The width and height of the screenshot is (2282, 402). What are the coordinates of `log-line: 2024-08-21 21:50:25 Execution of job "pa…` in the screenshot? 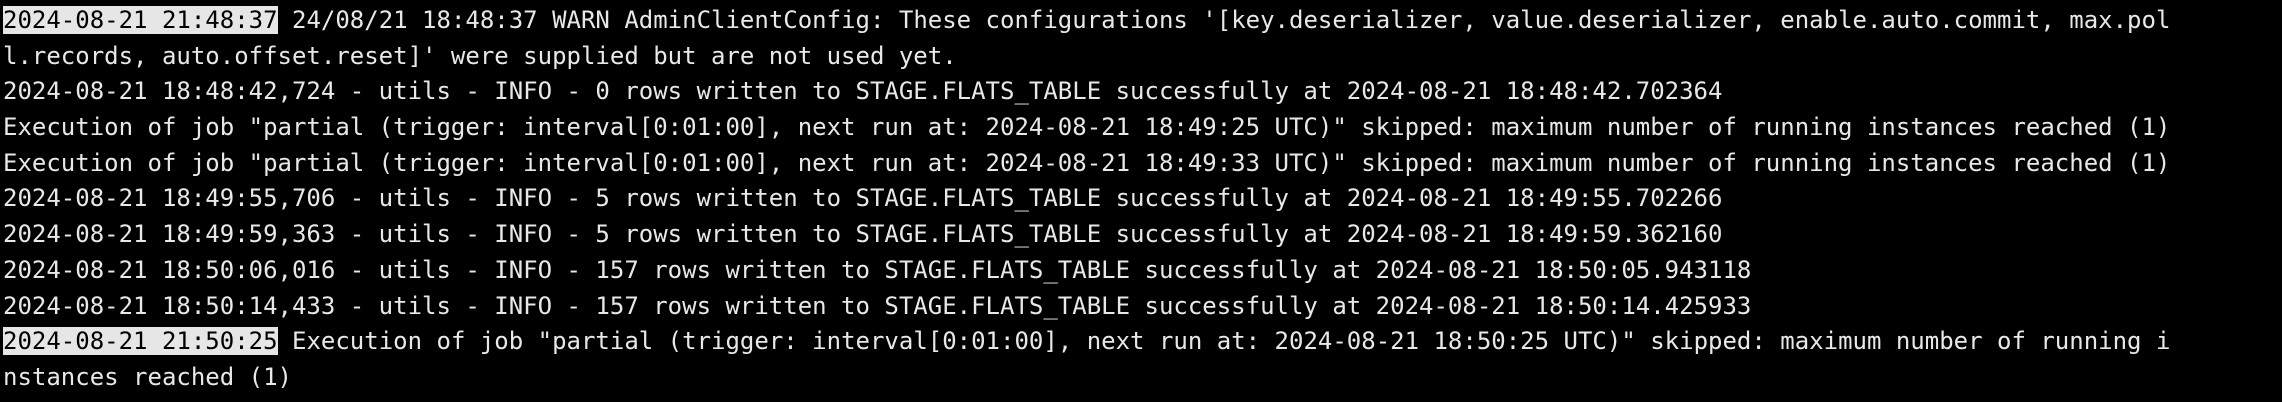 It's located at (1142, 342).